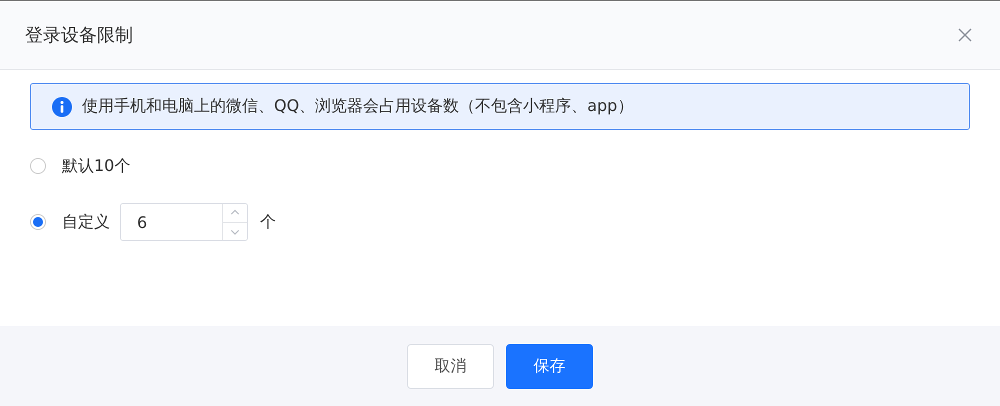  I want to click on cancel-button: 取消, so click(450, 366).